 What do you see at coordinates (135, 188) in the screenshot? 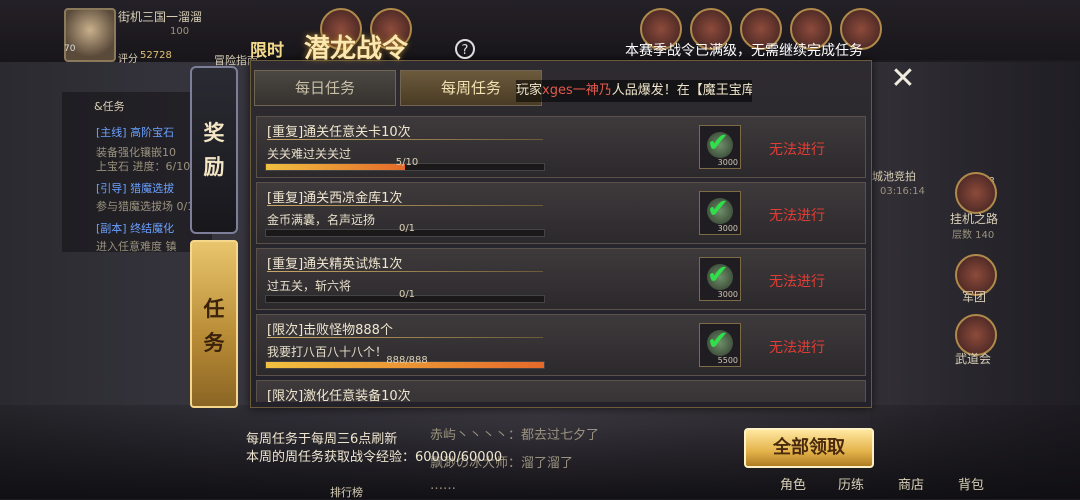
I see `quest-item: [引导] 猎魔选拔` at bounding box center [135, 188].